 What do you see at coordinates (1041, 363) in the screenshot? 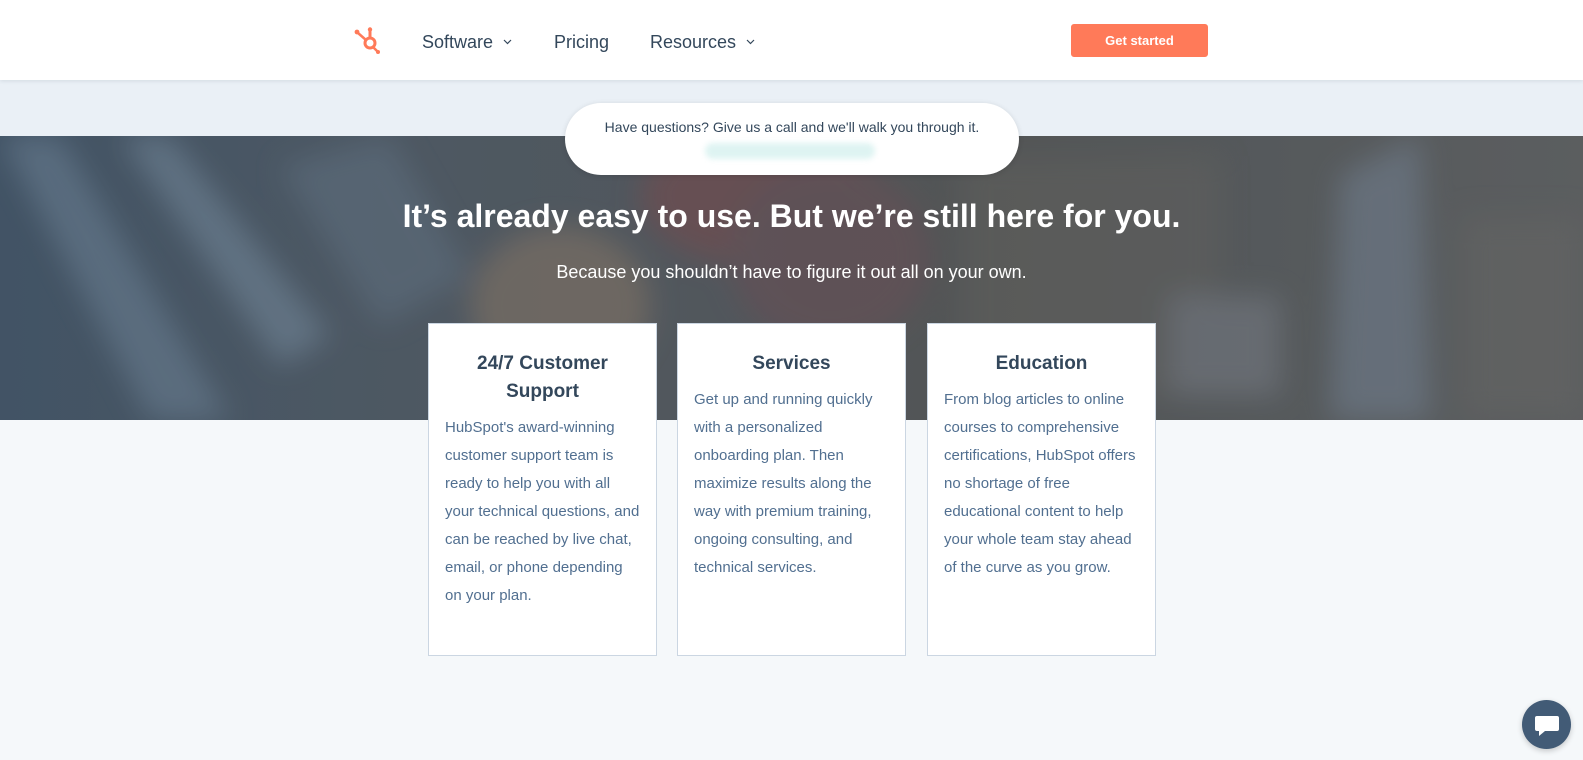
I see `card-title: Education` at bounding box center [1041, 363].